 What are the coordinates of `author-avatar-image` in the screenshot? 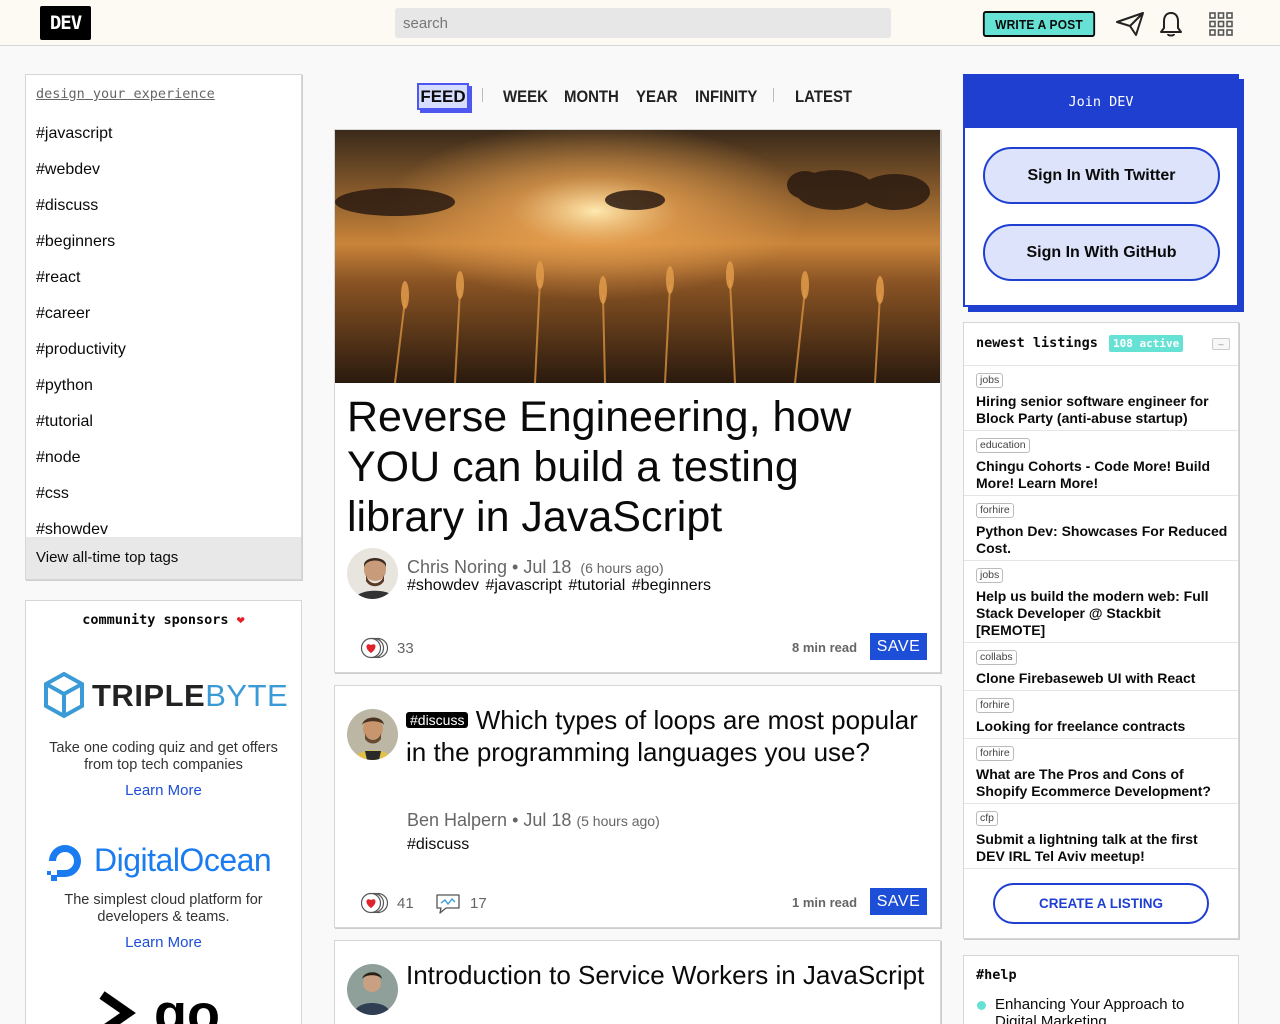 It's located at (372, 573).